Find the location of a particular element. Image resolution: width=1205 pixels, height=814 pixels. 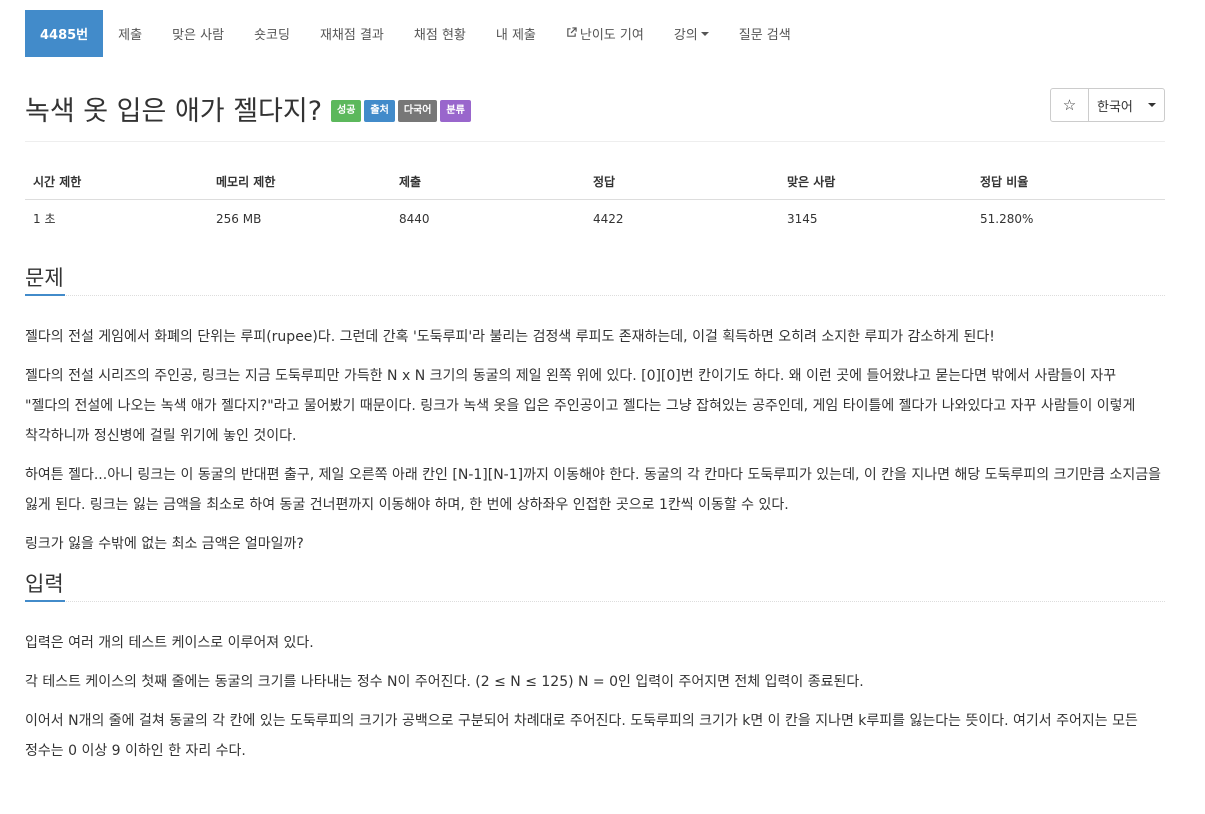

problem-title: 녹색 옷 입은 애가 젤다지? is located at coordinates (174, 111).